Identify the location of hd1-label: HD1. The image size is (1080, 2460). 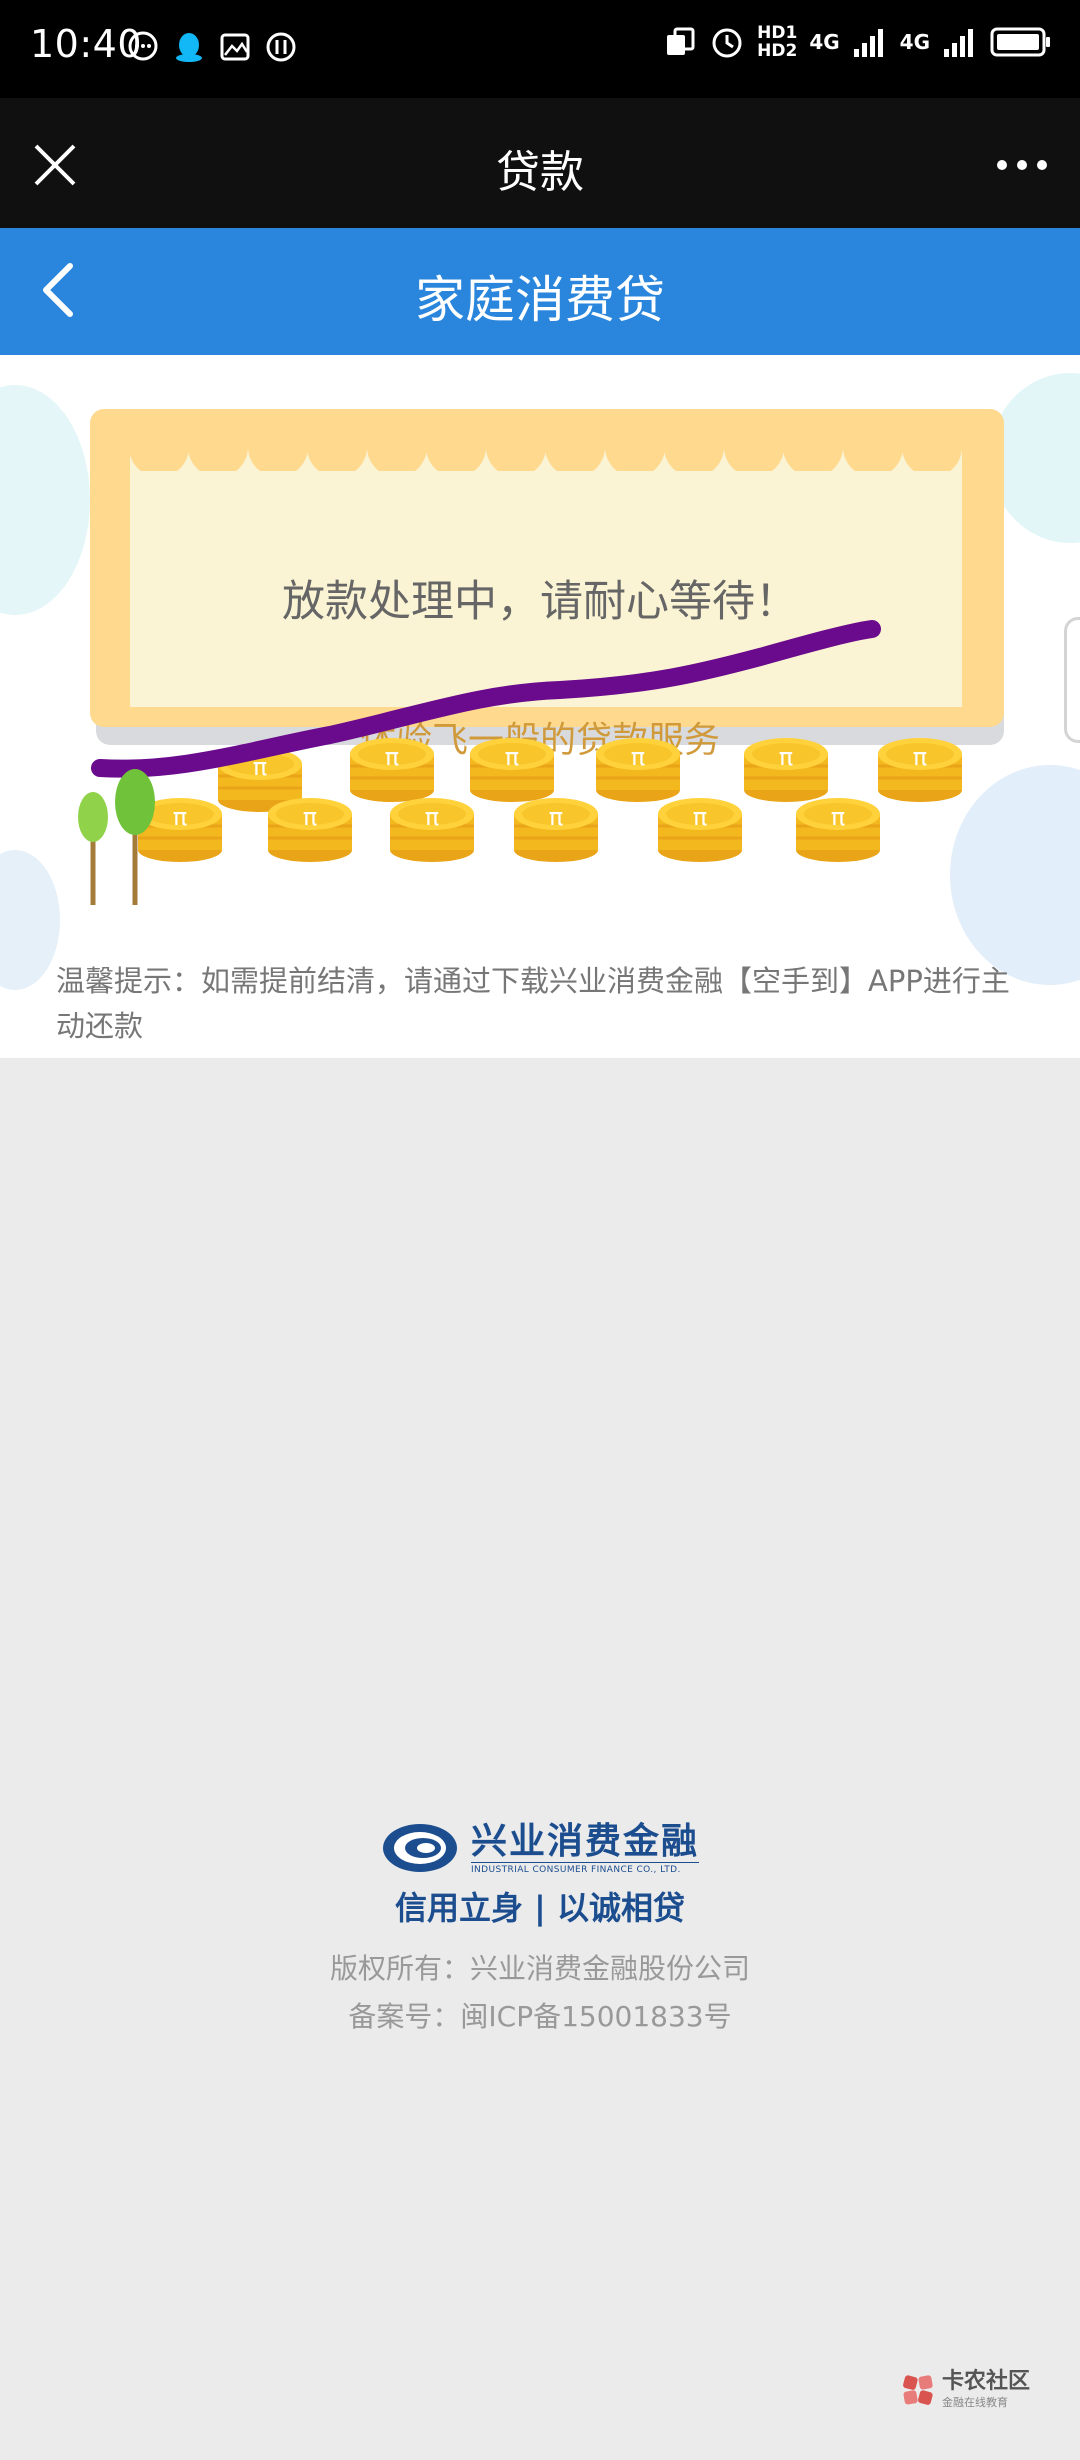
(777, 33).